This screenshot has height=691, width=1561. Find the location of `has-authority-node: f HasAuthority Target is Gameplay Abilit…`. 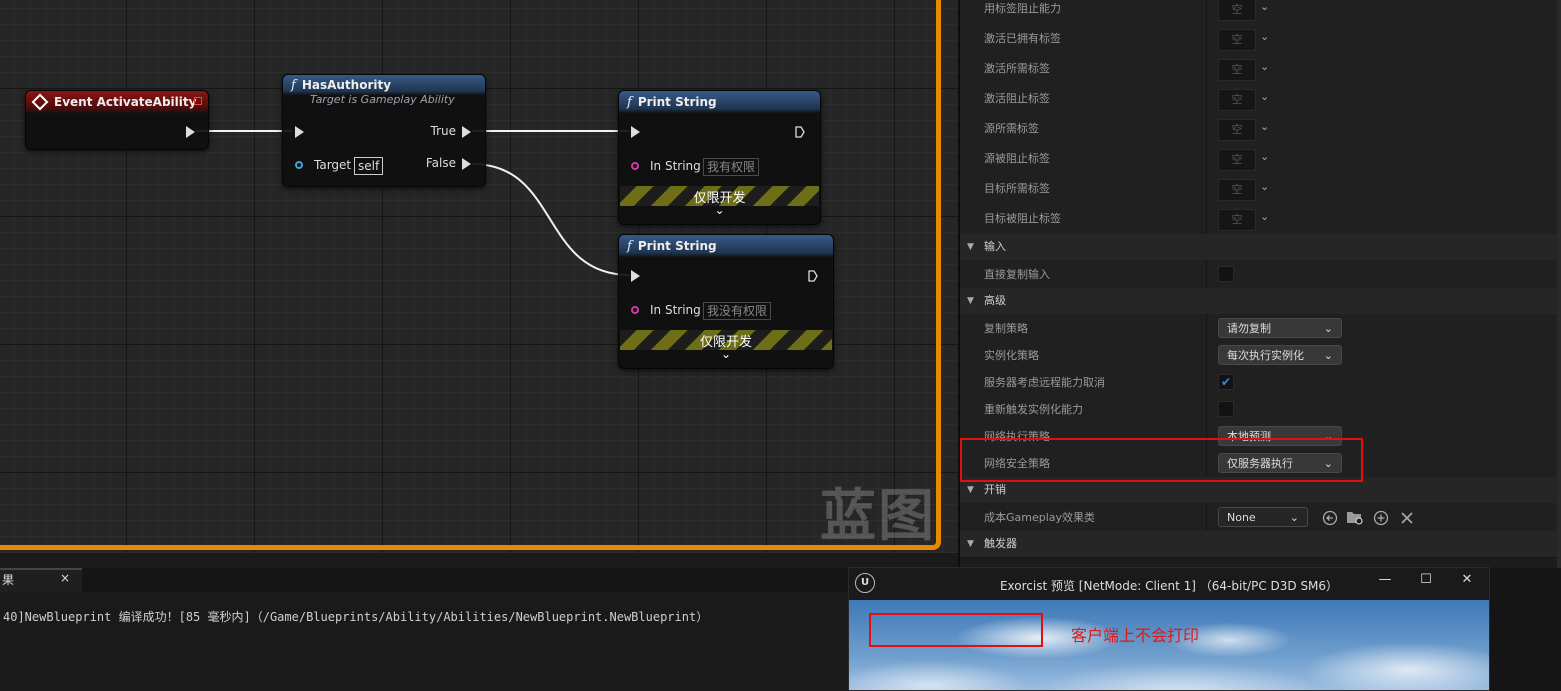

has-authority-node: f HasAuthority Target is Gameplay Abilit… is located at coordinates (384, 130).